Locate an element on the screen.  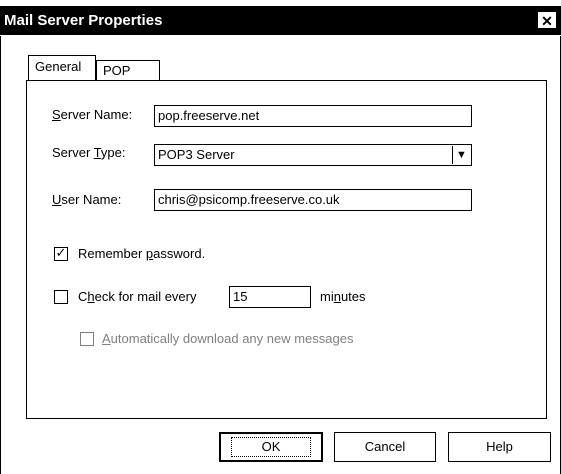
dropdown-arrow: ▼ is located at coordinates (461, 155).